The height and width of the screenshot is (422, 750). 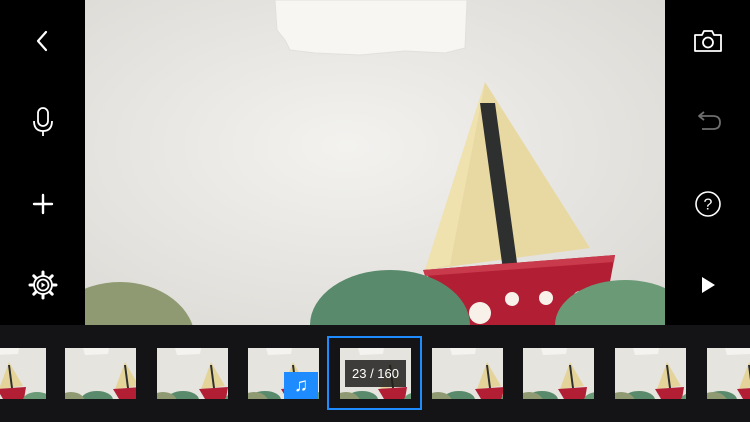 I want to click on camera-button, so click(x=707, y=41).